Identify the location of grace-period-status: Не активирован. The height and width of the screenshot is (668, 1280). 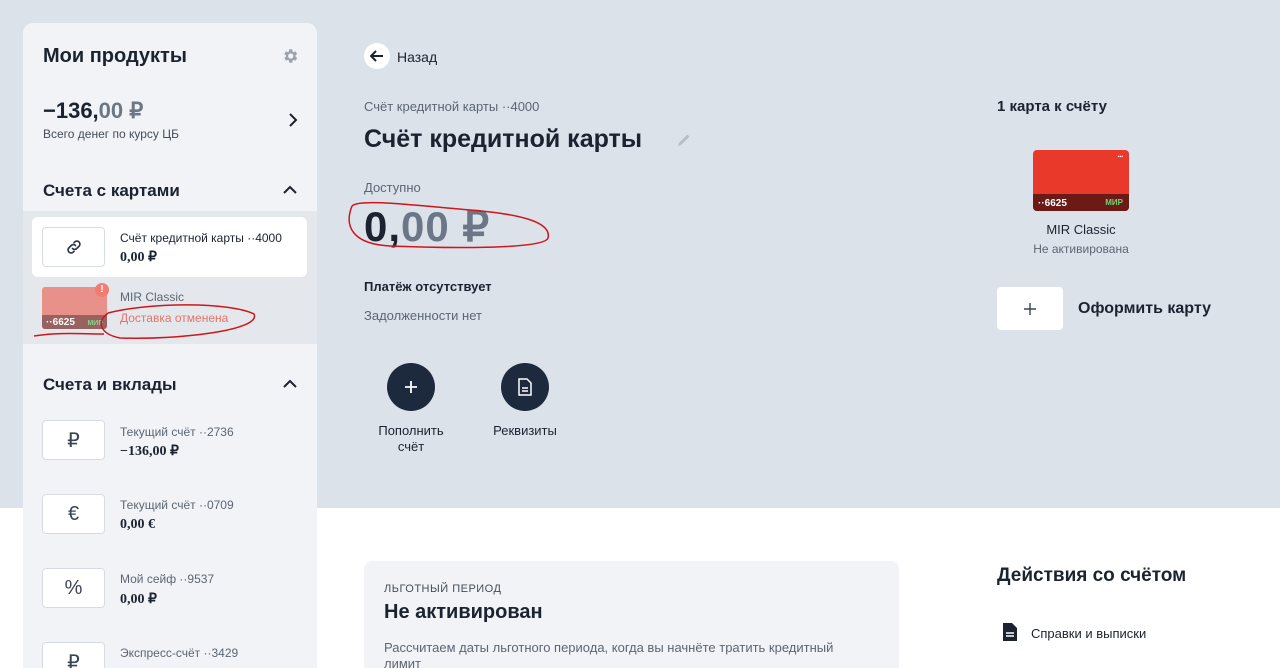
(463, 612).